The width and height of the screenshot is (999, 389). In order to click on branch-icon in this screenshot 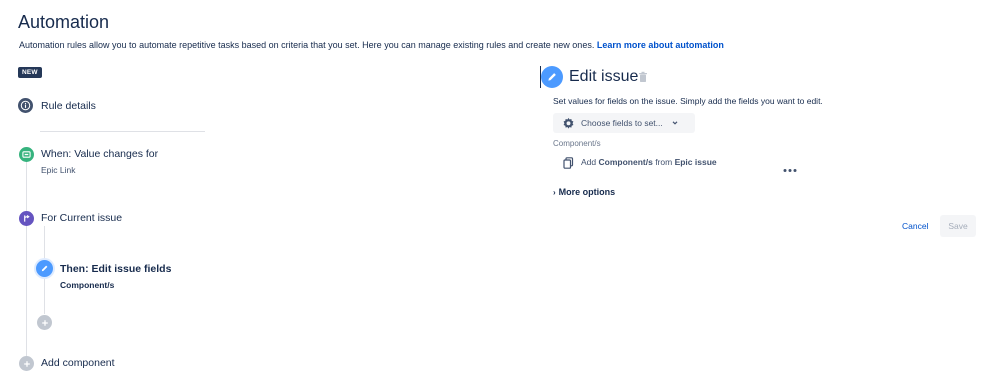, I will do `click(26, 218)`.